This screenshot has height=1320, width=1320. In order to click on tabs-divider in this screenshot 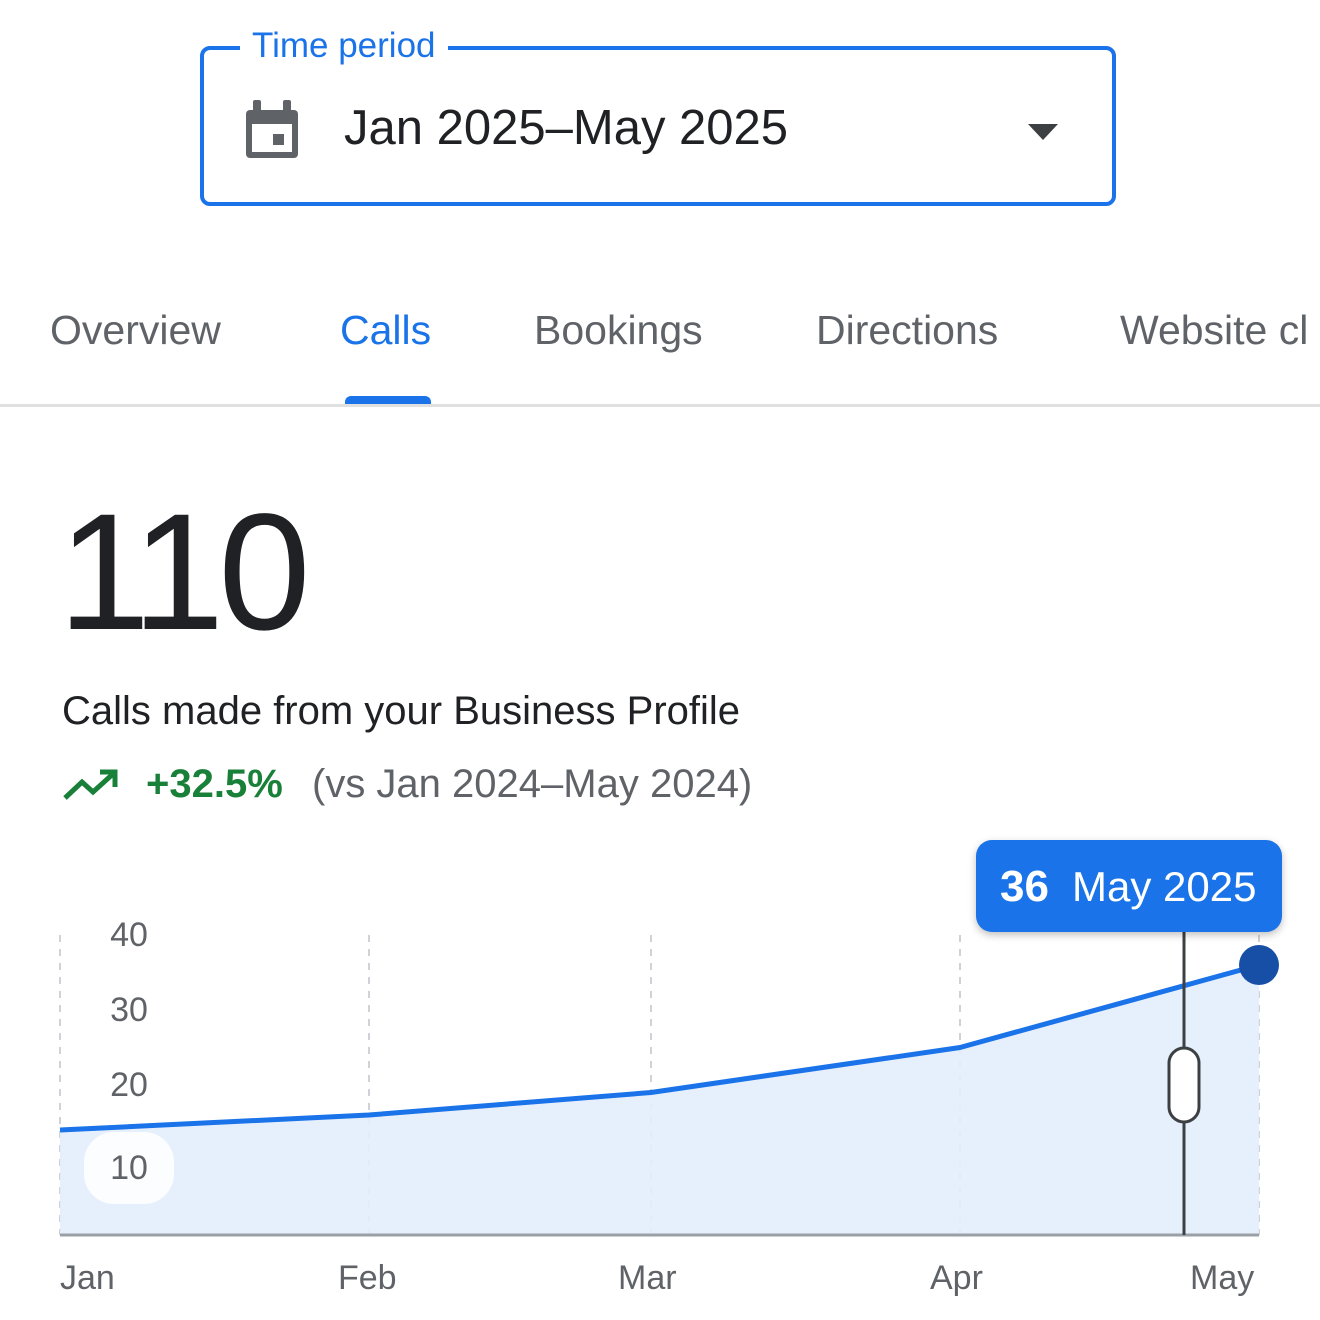, I will do `click(660, 405)`.